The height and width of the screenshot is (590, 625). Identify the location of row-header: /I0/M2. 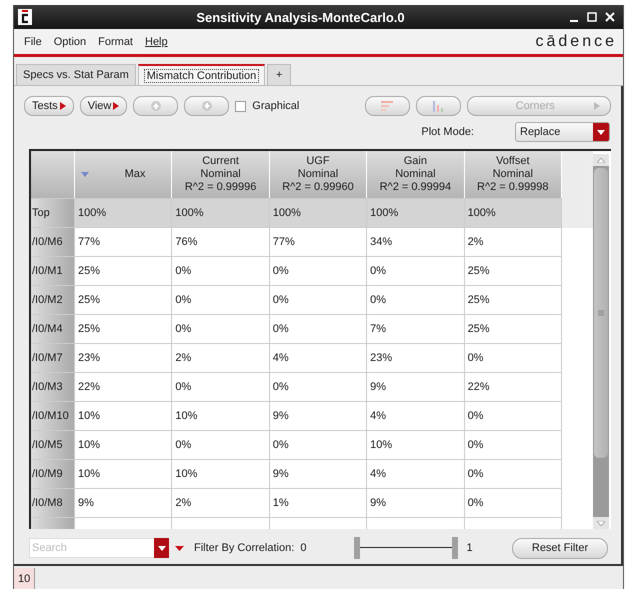
(52, 300).